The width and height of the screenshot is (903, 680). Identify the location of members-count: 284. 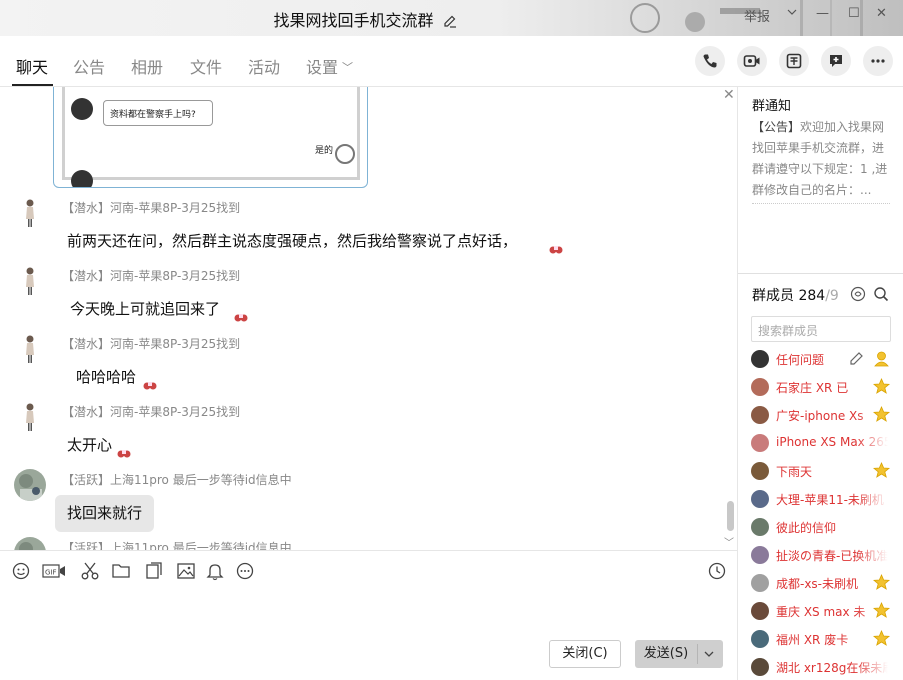
(812, 296).